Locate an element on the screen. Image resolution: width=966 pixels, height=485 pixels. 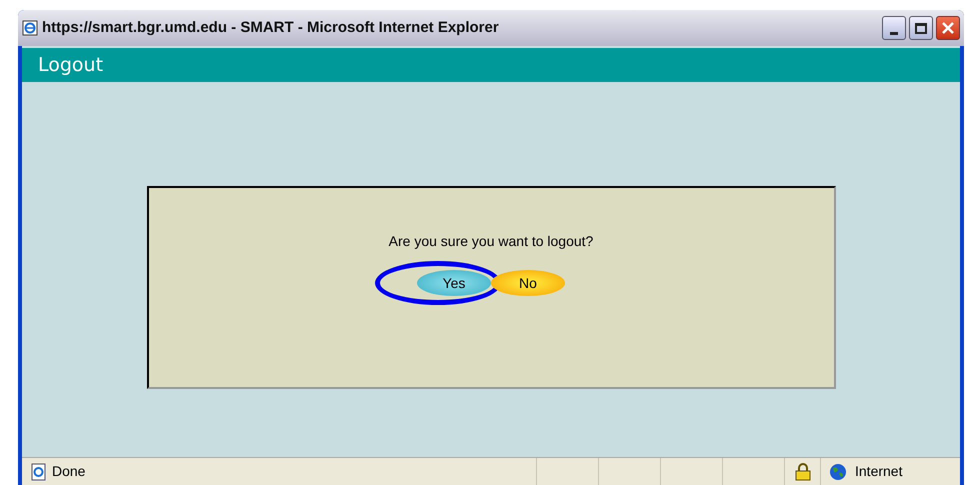
close-icon is located at coordinates (948, 28).